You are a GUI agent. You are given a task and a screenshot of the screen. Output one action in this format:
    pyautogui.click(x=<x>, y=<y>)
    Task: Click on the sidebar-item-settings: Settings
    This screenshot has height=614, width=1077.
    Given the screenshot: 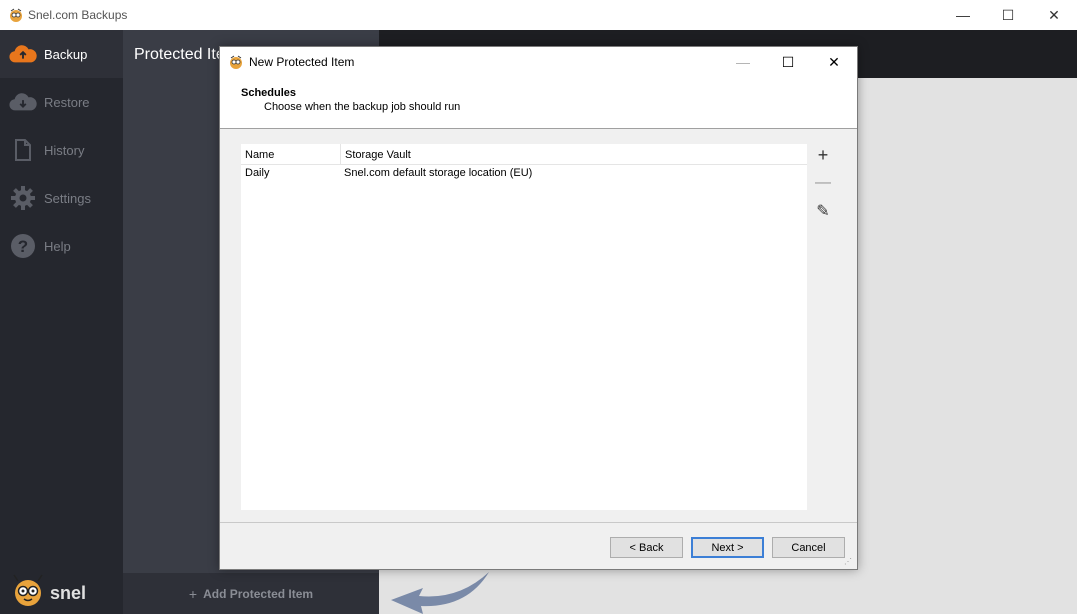 What is the action you would take?
    pyautogui.click(x=61, y=198)
    